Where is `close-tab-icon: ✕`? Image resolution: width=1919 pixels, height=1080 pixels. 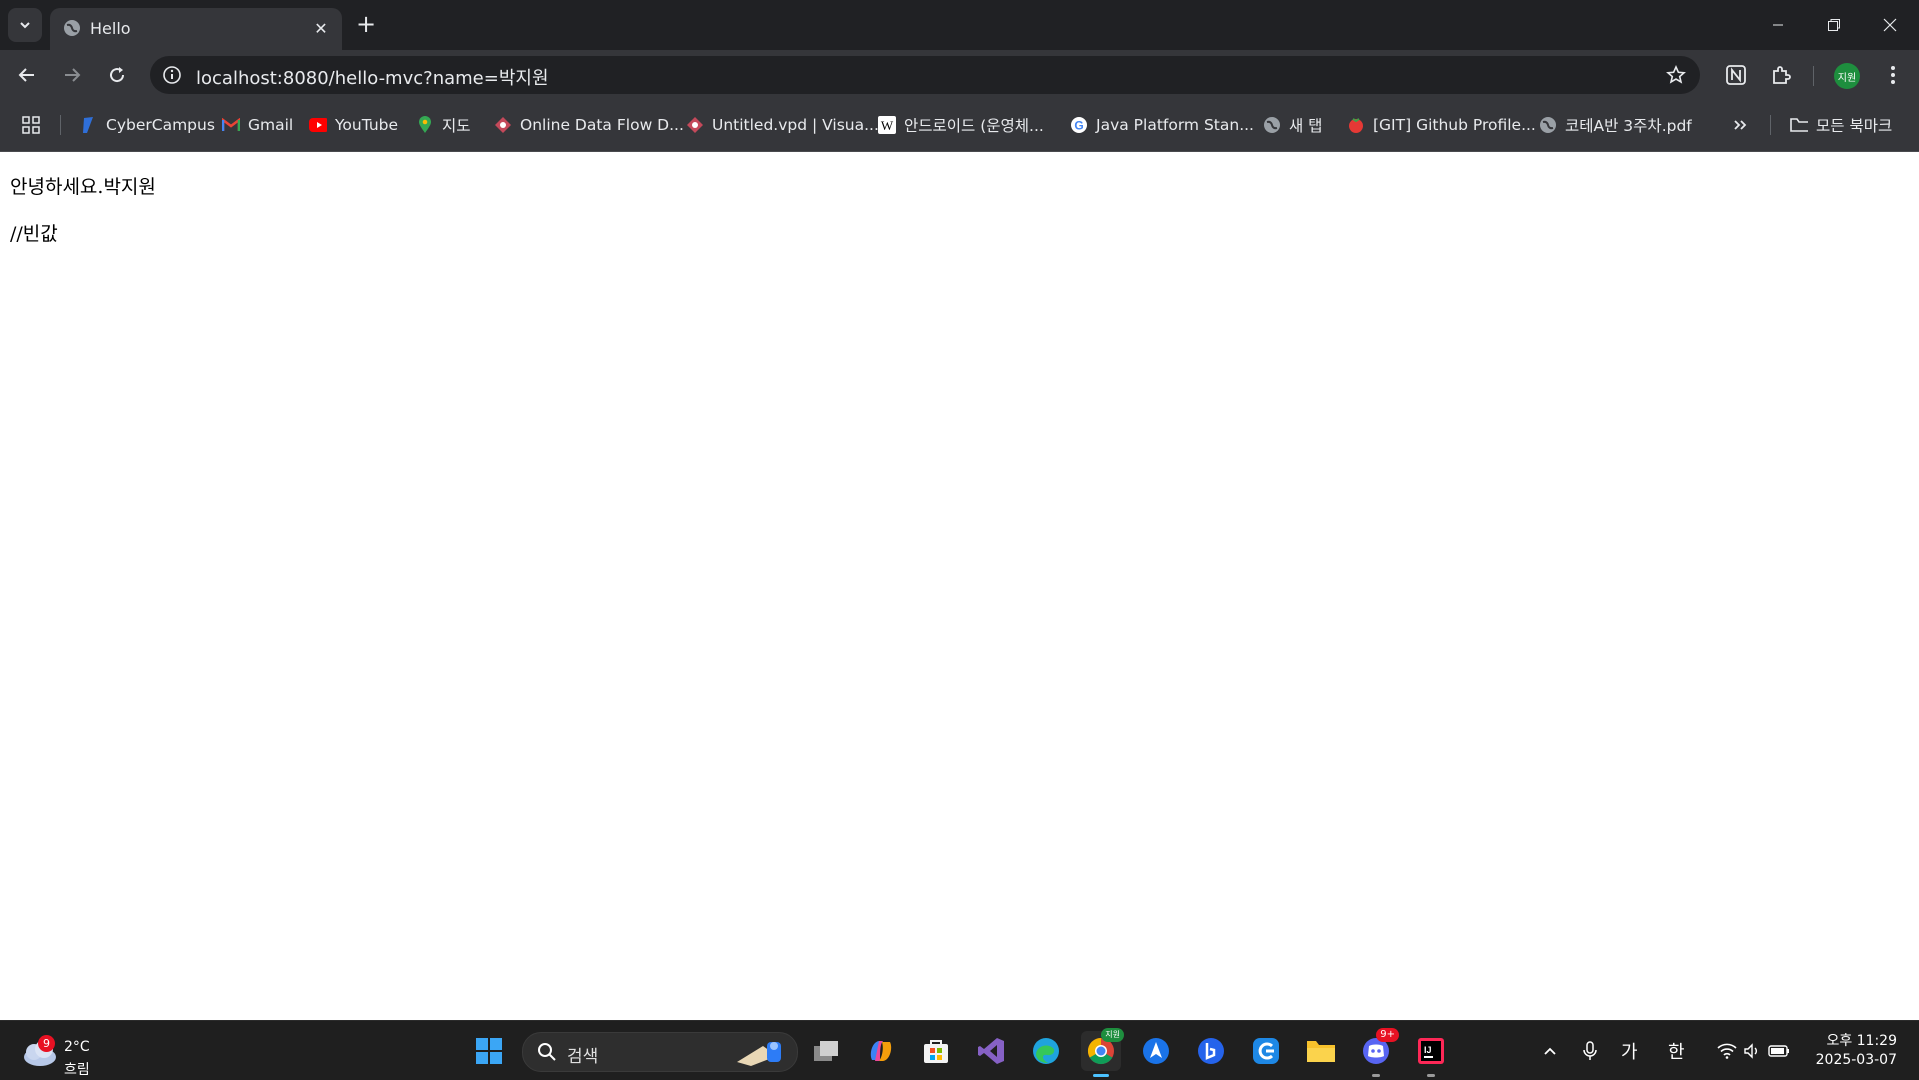 close-tab-icon: ✕ is located at coordinates (321, 28).